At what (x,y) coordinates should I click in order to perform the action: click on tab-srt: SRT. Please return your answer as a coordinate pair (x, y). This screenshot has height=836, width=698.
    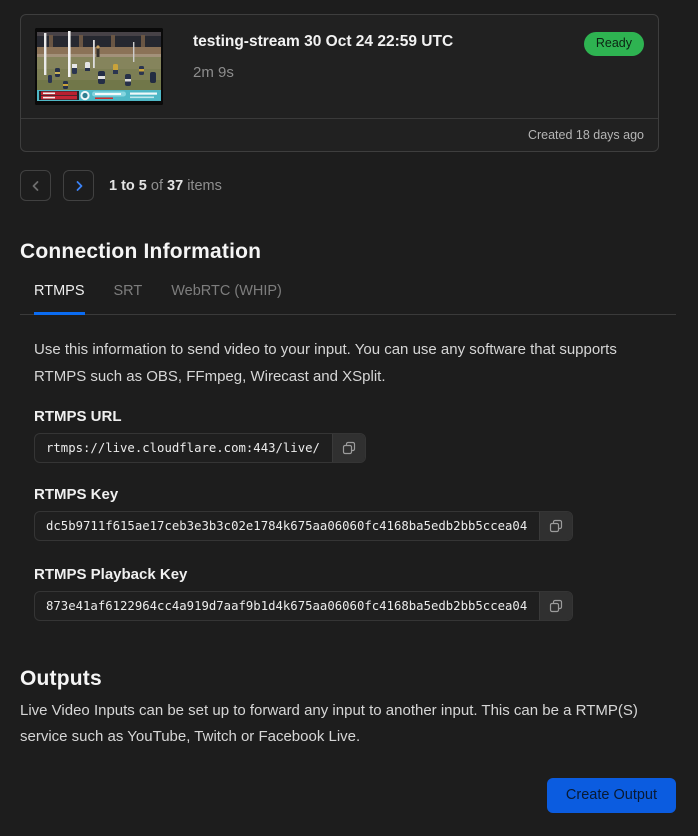
    Looking at the image, I should click on (128, 295).